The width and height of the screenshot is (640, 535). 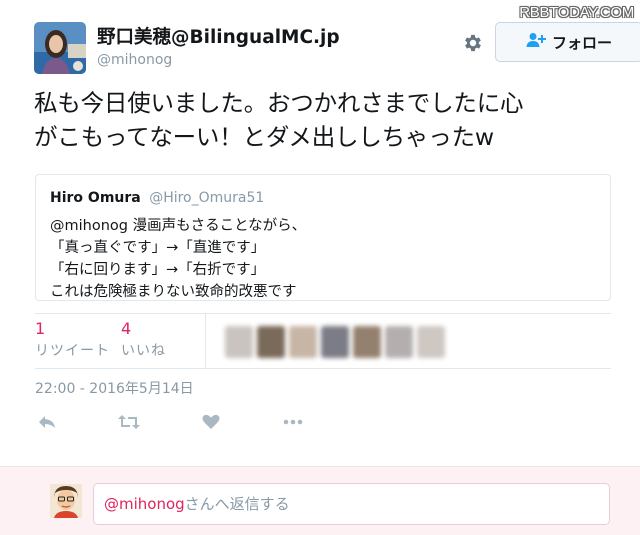 I want to click on gear-icon, so click(x=473, y=43).